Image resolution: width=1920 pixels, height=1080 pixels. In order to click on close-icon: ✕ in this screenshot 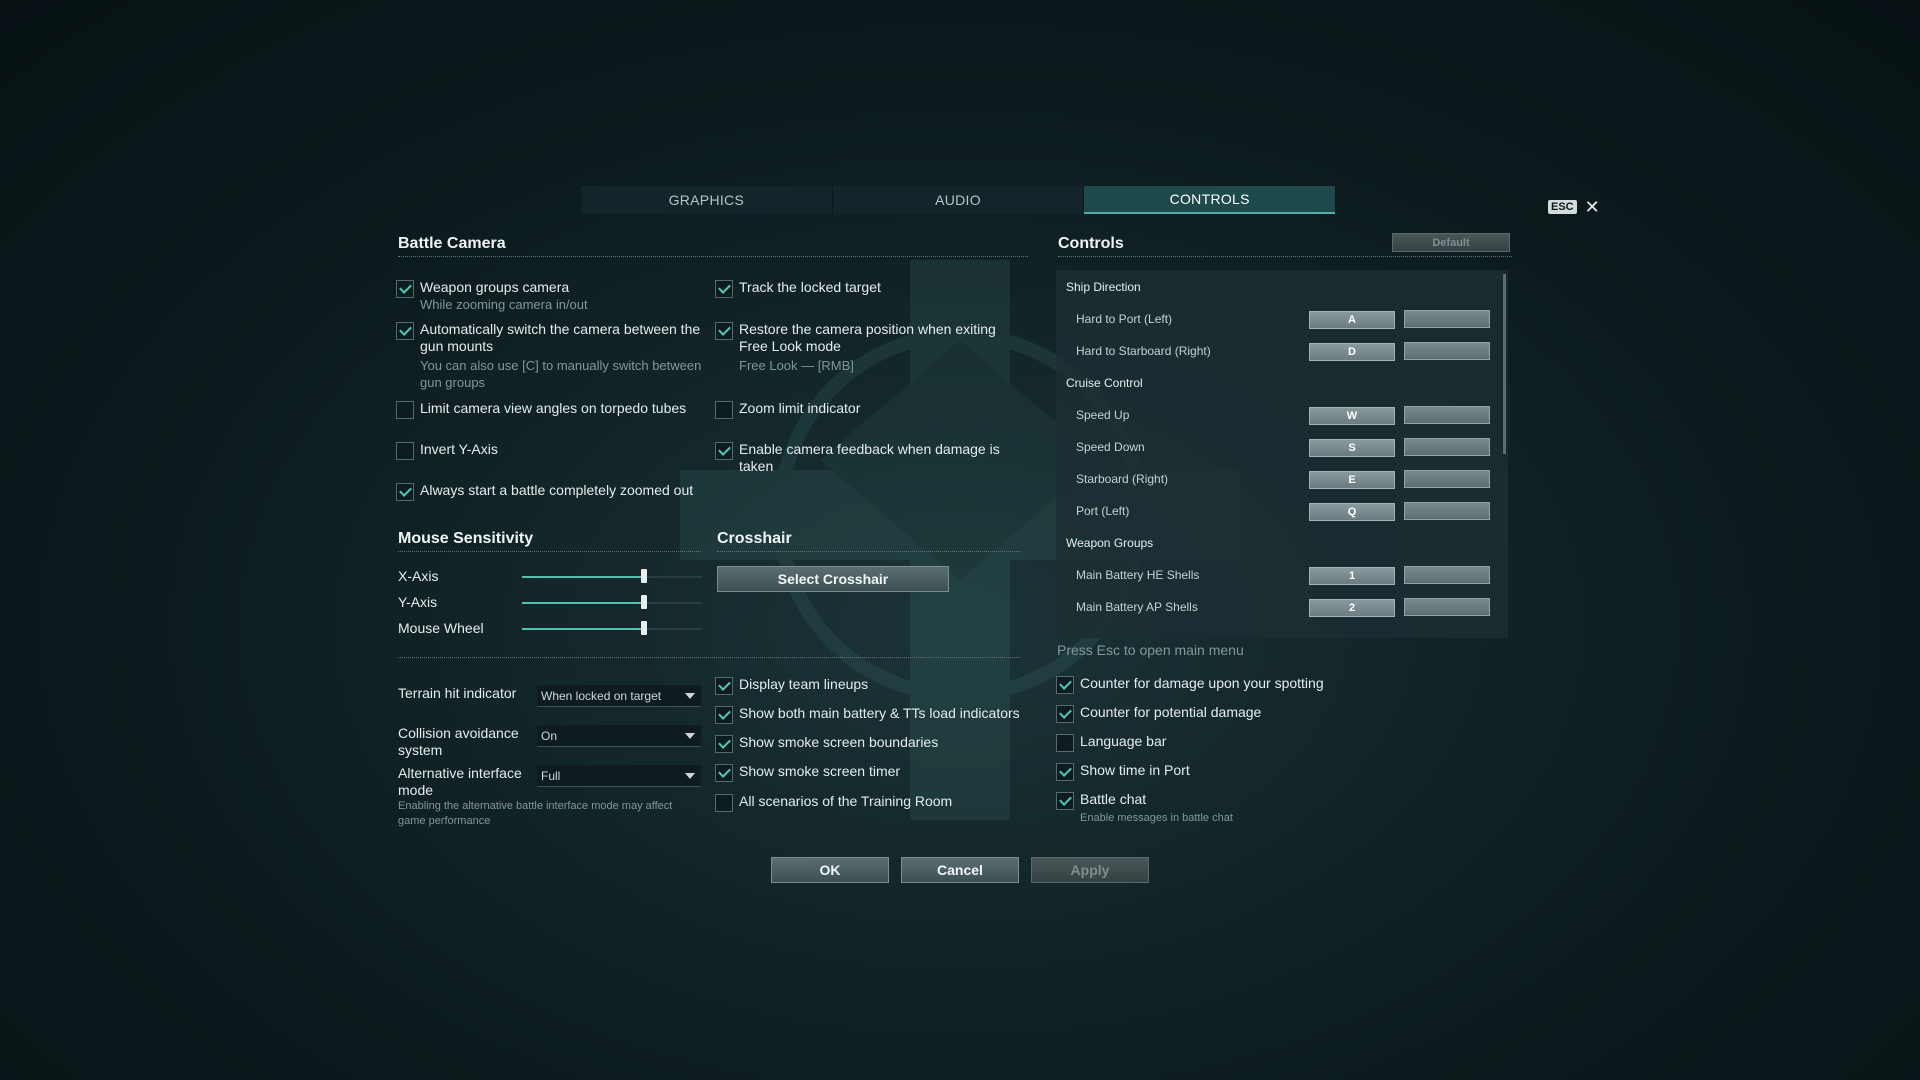, I will do `click(1592, 207)`.